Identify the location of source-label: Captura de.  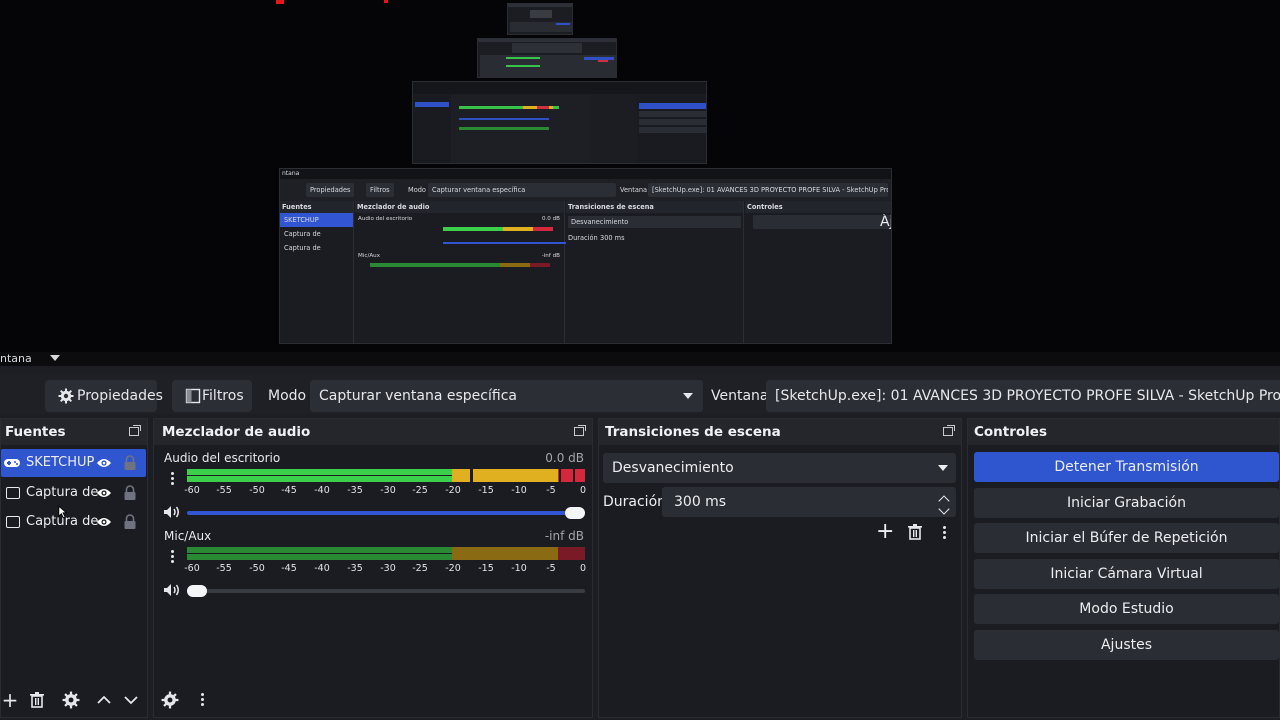
(62, 492).